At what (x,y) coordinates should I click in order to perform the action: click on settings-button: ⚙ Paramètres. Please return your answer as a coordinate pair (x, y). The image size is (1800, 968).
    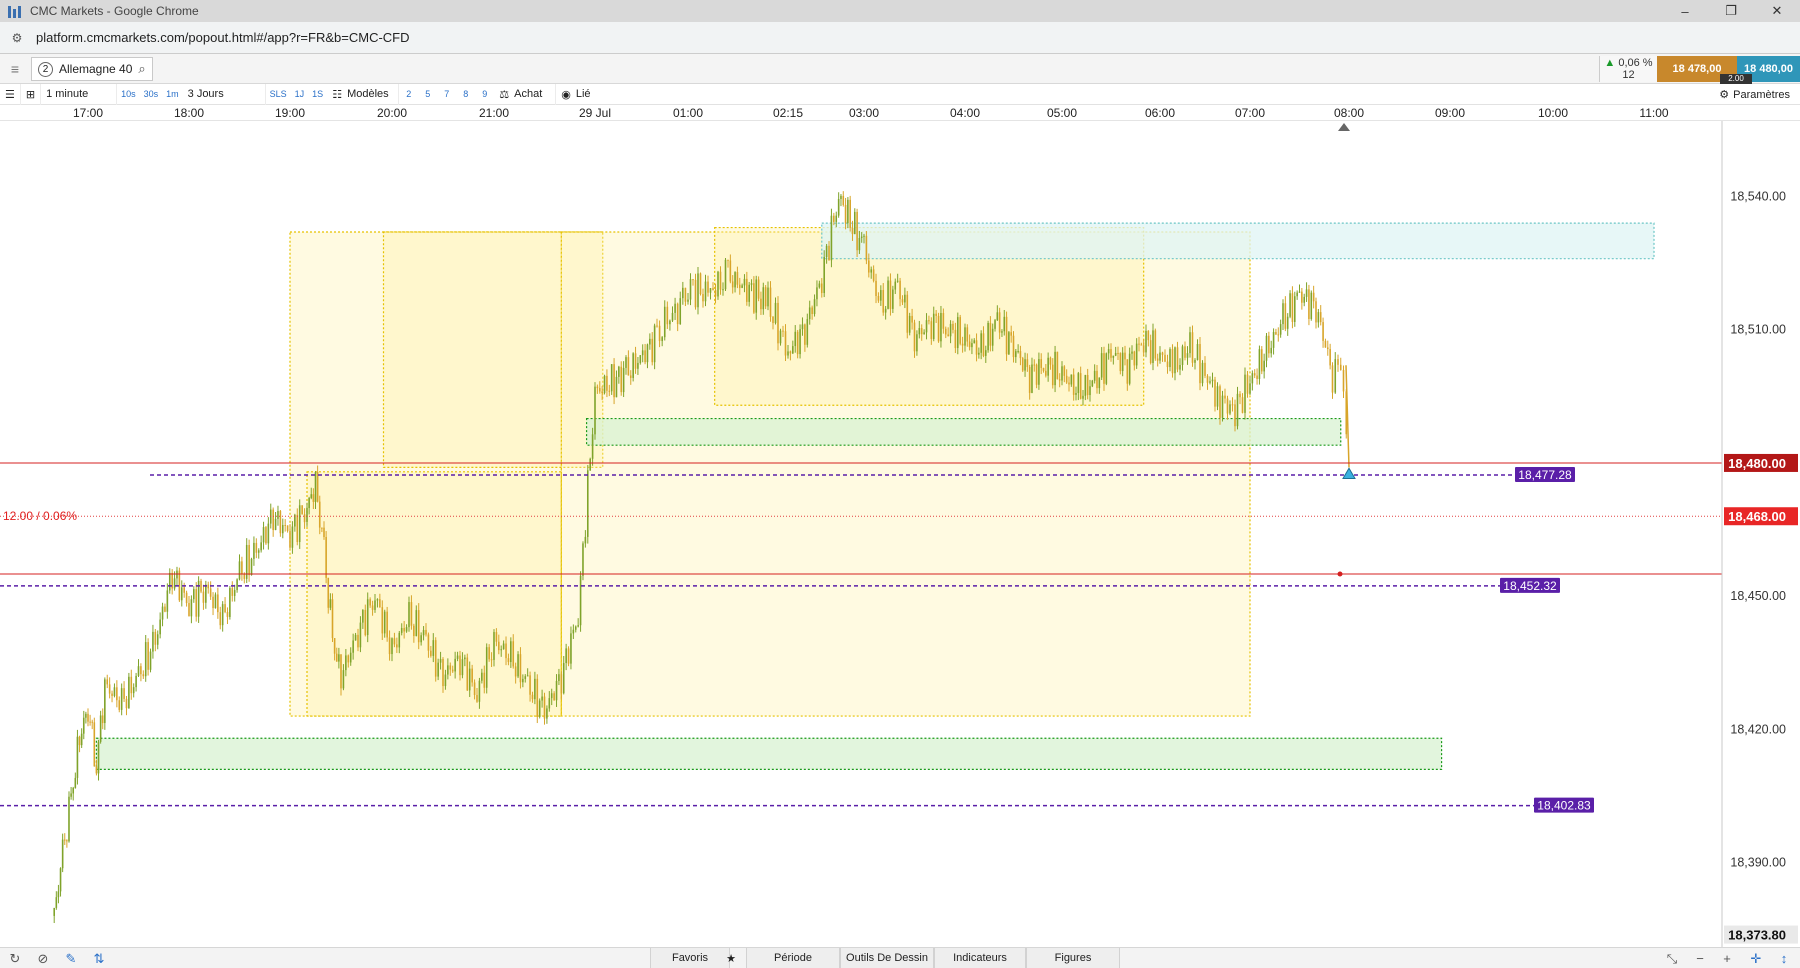
    Looking at the image, I should click on (1754, 94).